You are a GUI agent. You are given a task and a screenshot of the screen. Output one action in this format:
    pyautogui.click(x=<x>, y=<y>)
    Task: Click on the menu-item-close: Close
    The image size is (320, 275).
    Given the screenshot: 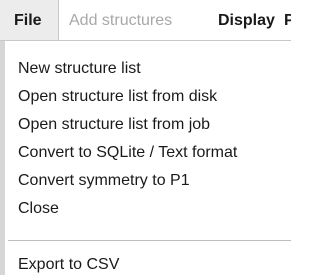 What is the action you would take?
    pyautogui.click(x=38, y=209)
    